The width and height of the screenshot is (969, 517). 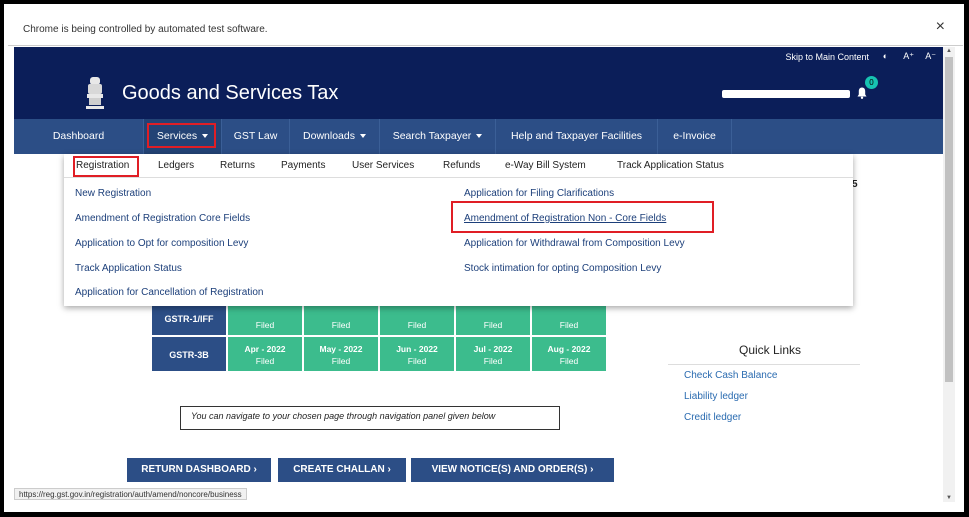 What do you see at coordinates (930, 56) in the screenshot?
I see `font-decrease-button: A⁻` at bounding box center [930, 56].